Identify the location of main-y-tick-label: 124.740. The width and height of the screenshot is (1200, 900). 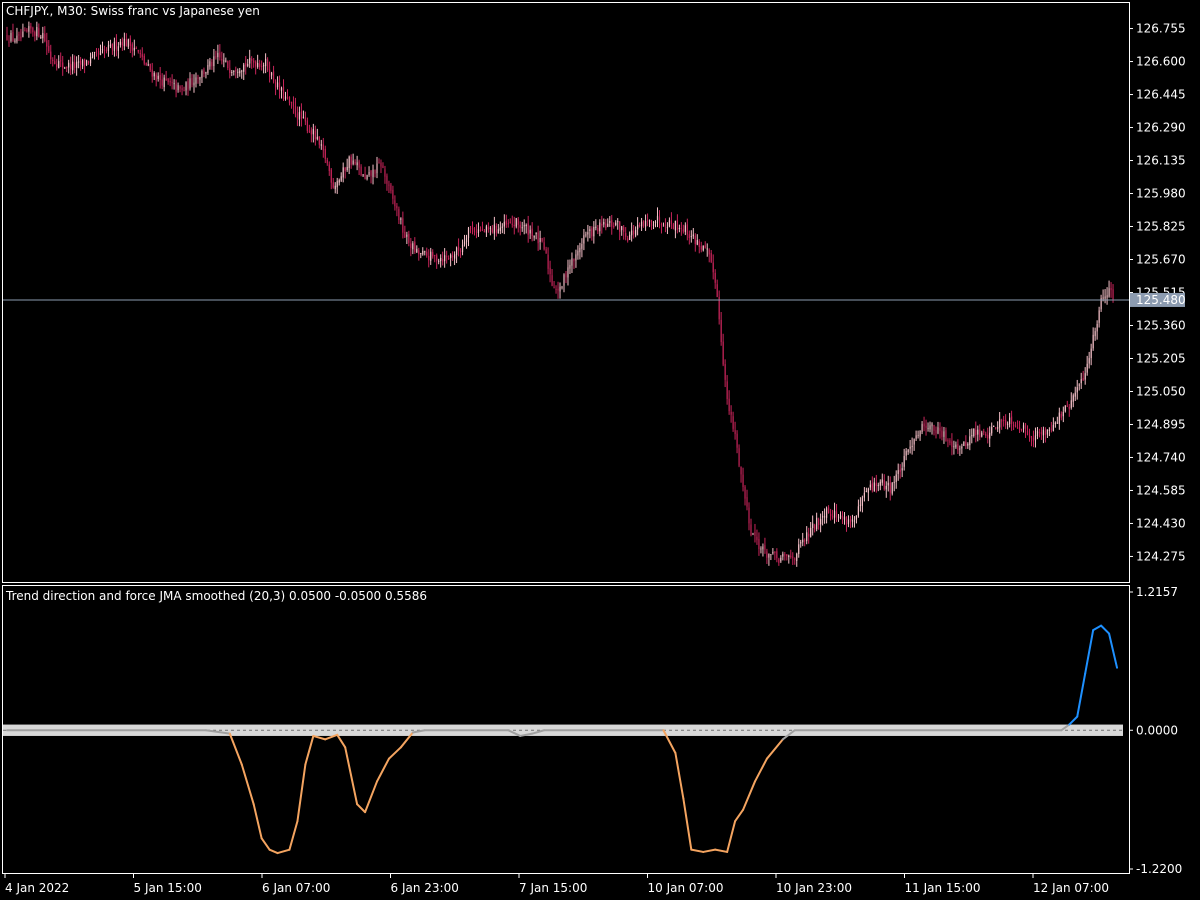
(1161, 457).